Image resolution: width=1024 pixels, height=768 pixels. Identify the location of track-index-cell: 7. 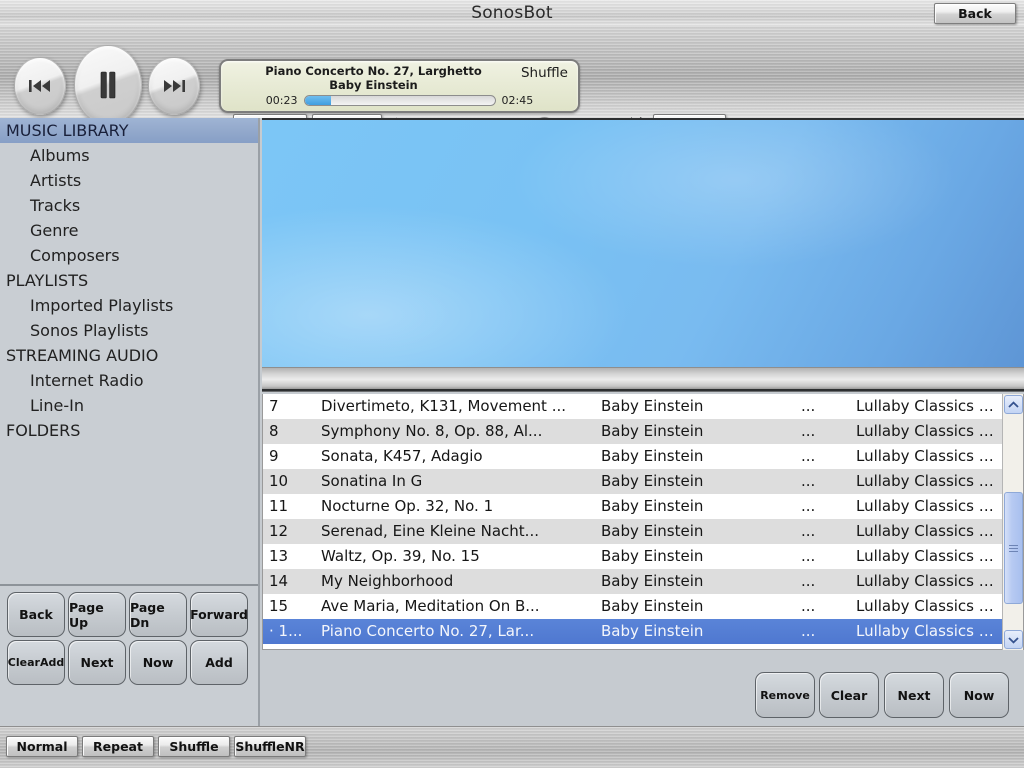
(274, 406).